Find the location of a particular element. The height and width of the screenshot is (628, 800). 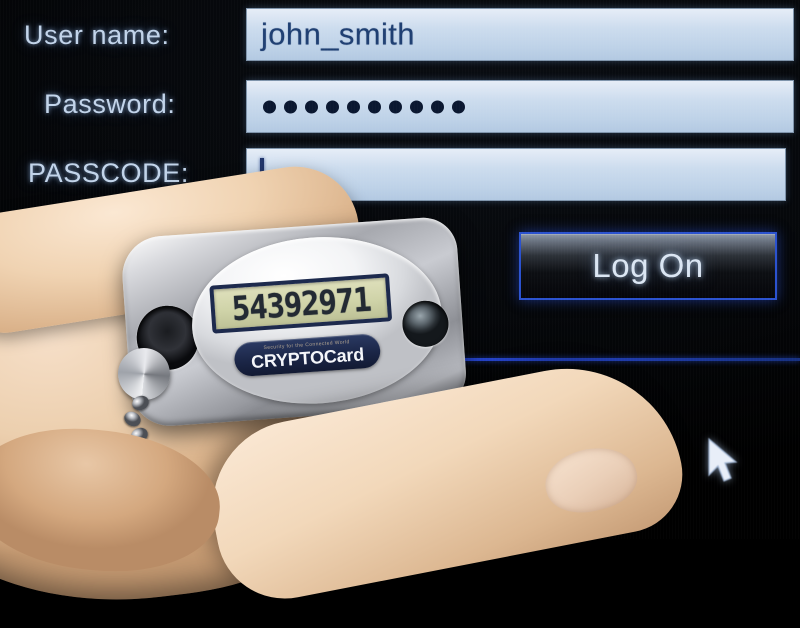

password-mask-dots is located at coordinates (364, 106).